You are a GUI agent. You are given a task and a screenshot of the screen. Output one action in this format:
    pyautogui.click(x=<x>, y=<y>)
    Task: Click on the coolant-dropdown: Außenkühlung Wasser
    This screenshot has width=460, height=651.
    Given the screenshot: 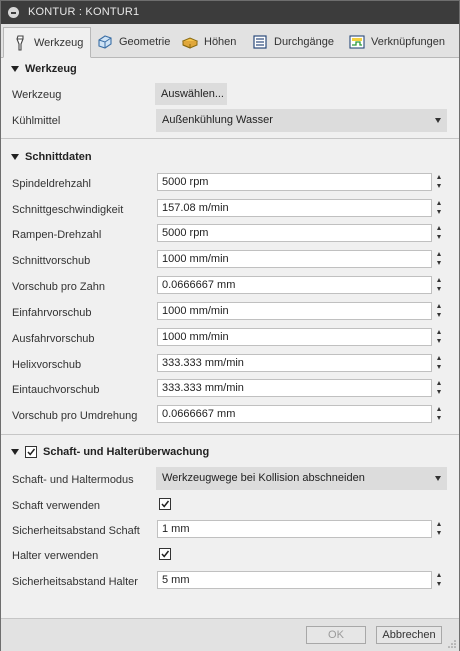 What is the action you would take?
    pyautogui.click(x=301, y=120)
    